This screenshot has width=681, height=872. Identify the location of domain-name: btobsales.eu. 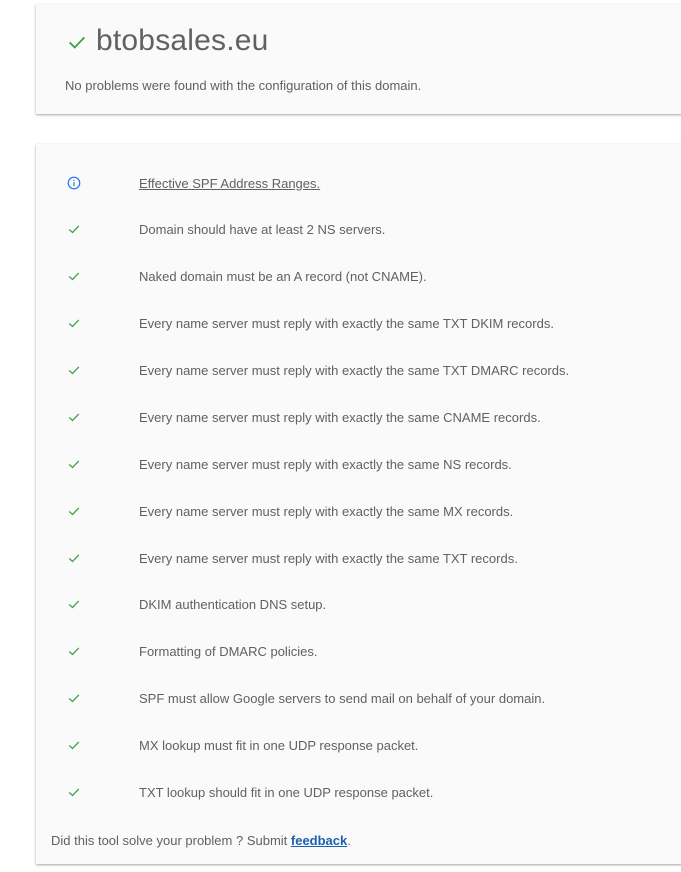
(182, 40).